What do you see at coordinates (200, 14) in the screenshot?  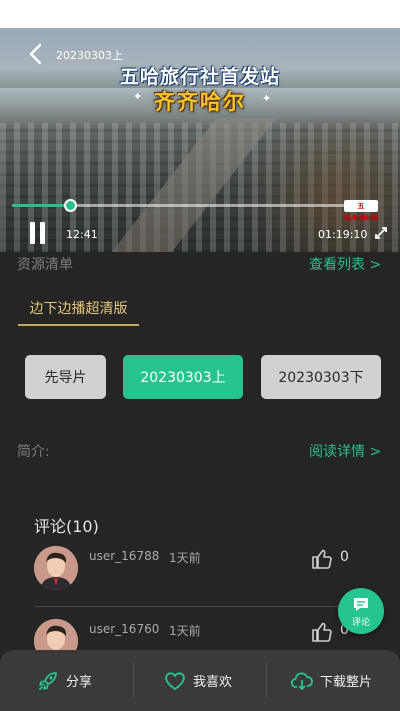 I see `status-bar` at bounding box center [200, 14].